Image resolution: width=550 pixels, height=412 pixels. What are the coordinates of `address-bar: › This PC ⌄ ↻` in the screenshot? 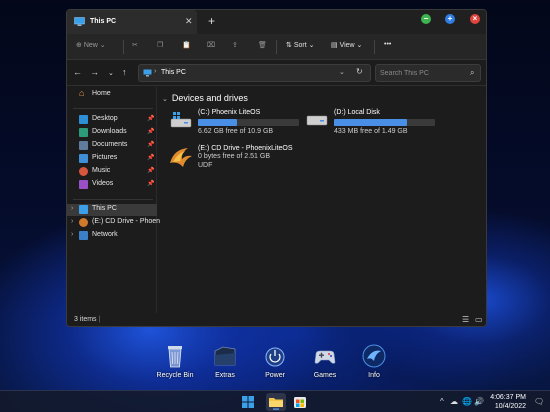 It's located at (254, 73).